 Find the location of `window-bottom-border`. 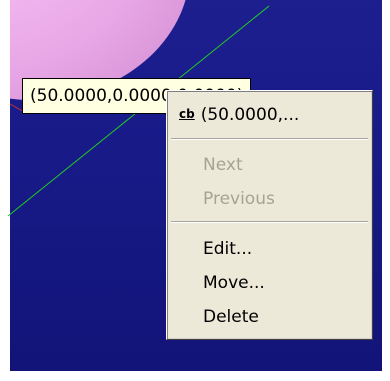

window-bottom-border is located at coordinates (195, 376).